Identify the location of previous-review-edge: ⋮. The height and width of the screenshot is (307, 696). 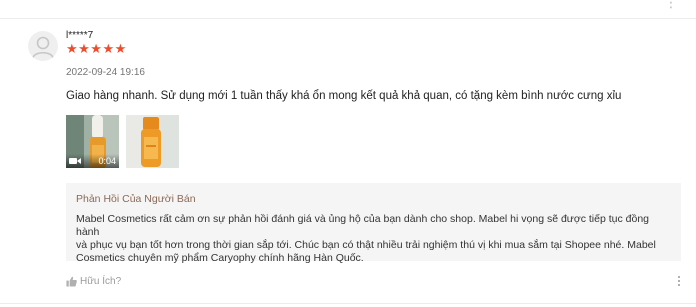
(348, 9).